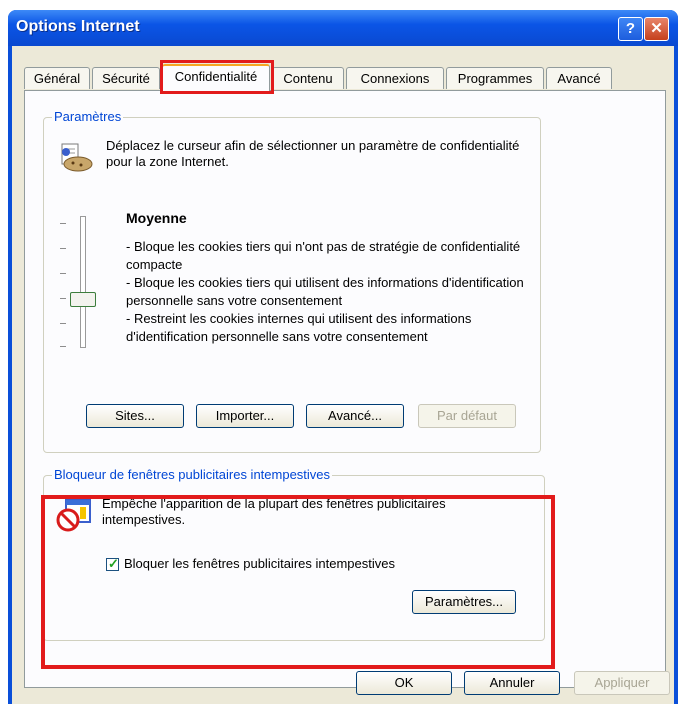 The width and height of the screenshot is (678, 704). What do you see at coordinates (395, 78) in the screenshot?
I see `tab-connections: Connexions` at bounding box center [395, 78].